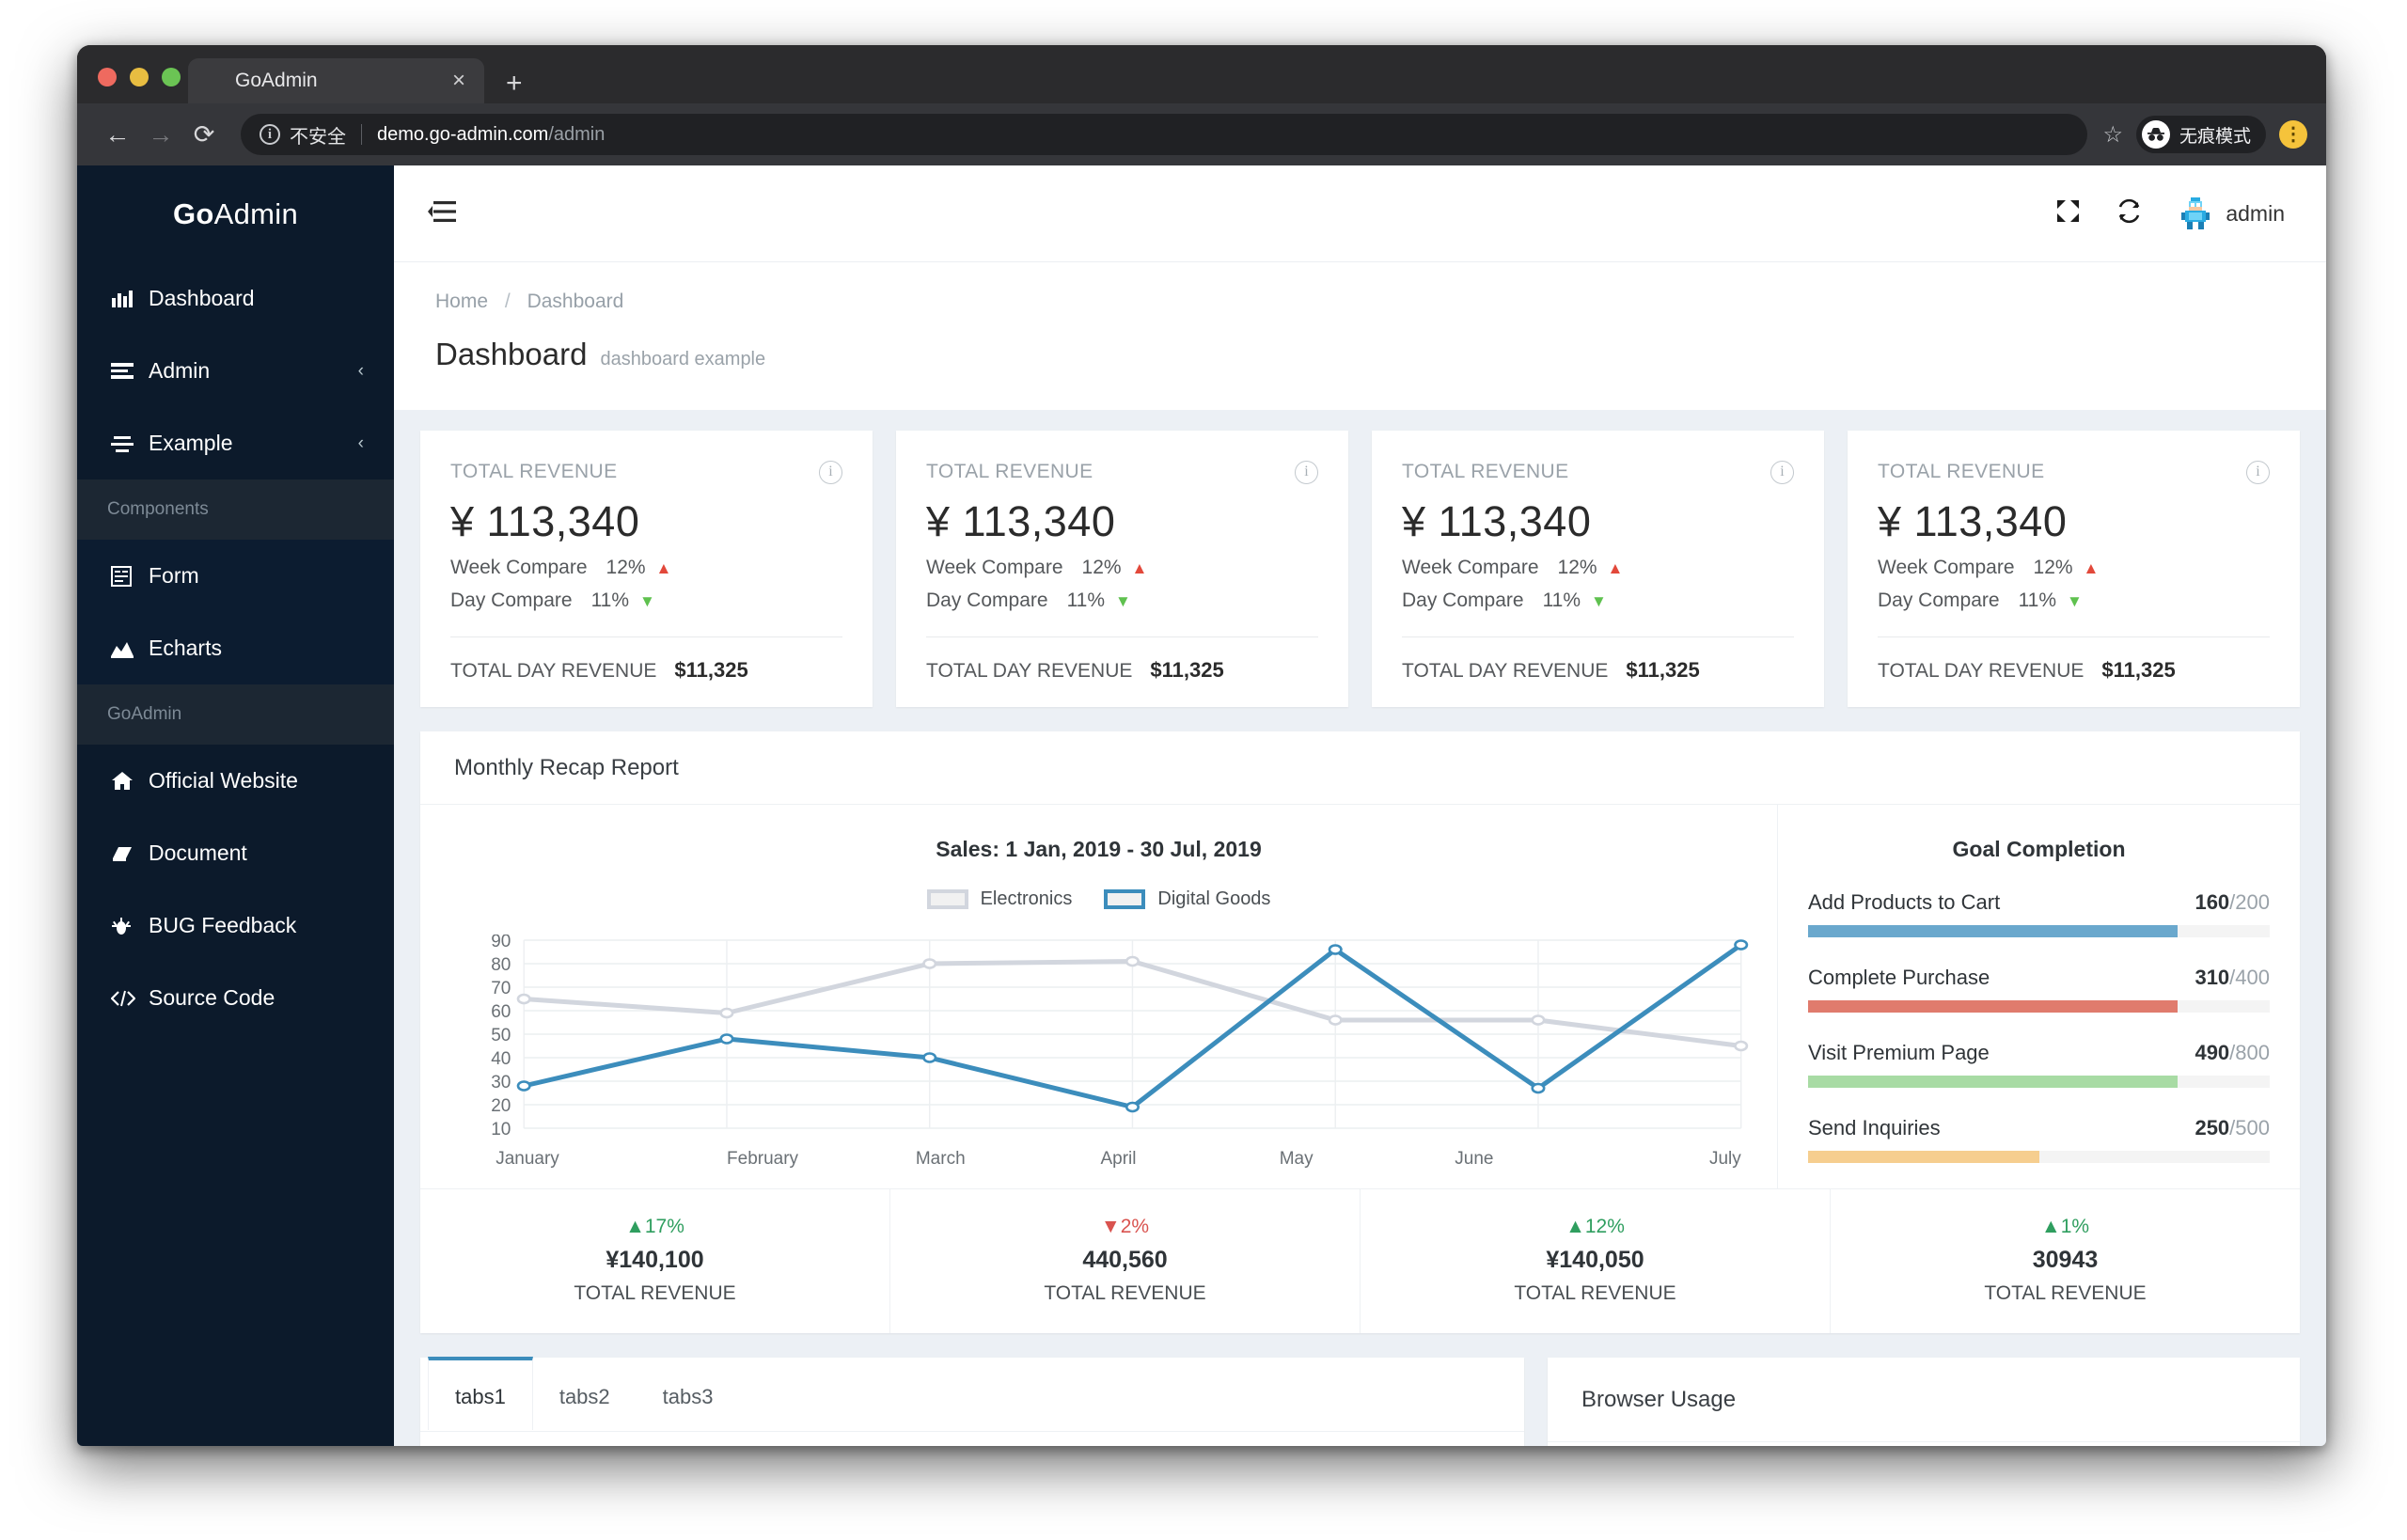 Image resolution: width=2407 pixels, height=1540 pixels. What do you see at coordinates (171, 77) in the screenshot?
I see `maximize-window-button` at bounding box center [171, 77].